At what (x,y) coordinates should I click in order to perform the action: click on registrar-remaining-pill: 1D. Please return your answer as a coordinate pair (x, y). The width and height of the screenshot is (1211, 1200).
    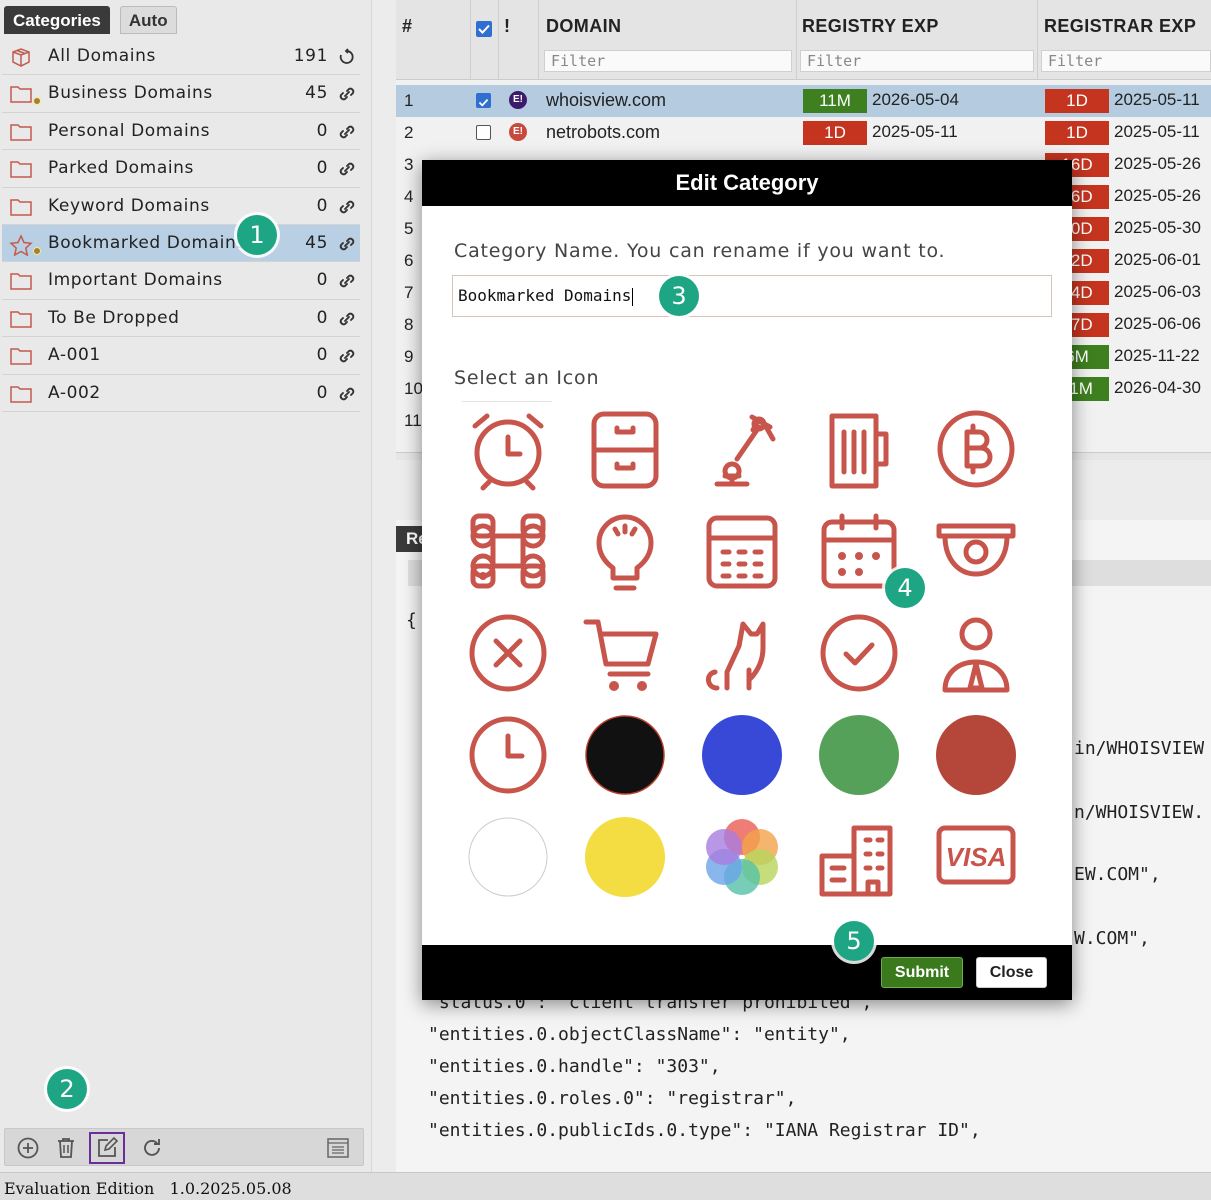
    Looking at the image, I should click on (1077, 133).